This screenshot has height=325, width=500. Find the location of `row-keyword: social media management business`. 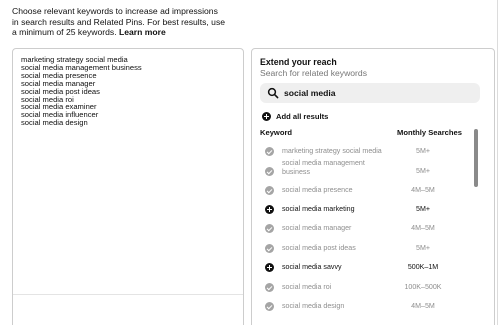

row-keyword: social media management business is located at coordinates (323, 167).